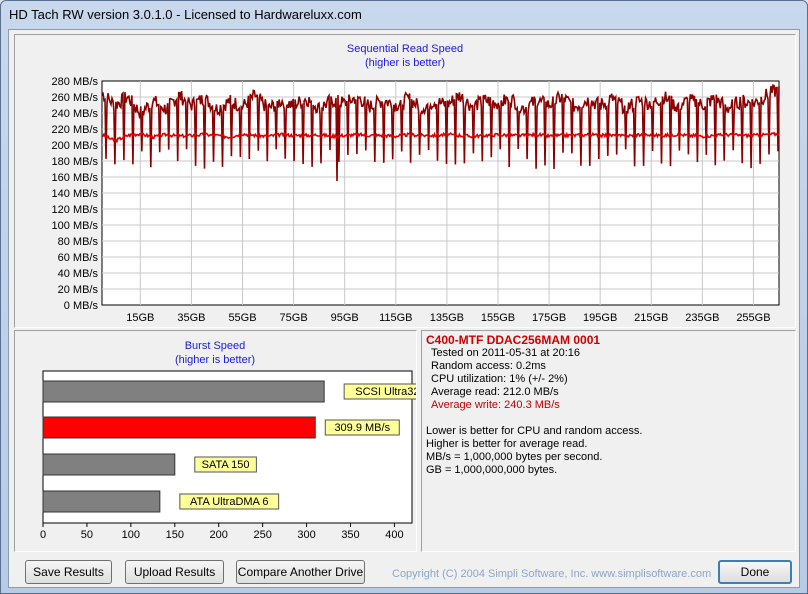 Image resolution: width=808 pixels, height=594 pixels. What do you see at coordinates (219, 535) in the screenshot?
I see `burst-x-tick-label: 200` at bounding box center [219, 535].